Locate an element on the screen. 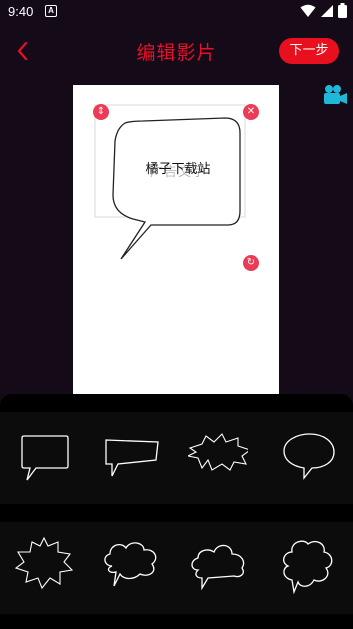 The image size is (353, 629). speech-bubble-rounded-icon is located at coordinates (44, 458).